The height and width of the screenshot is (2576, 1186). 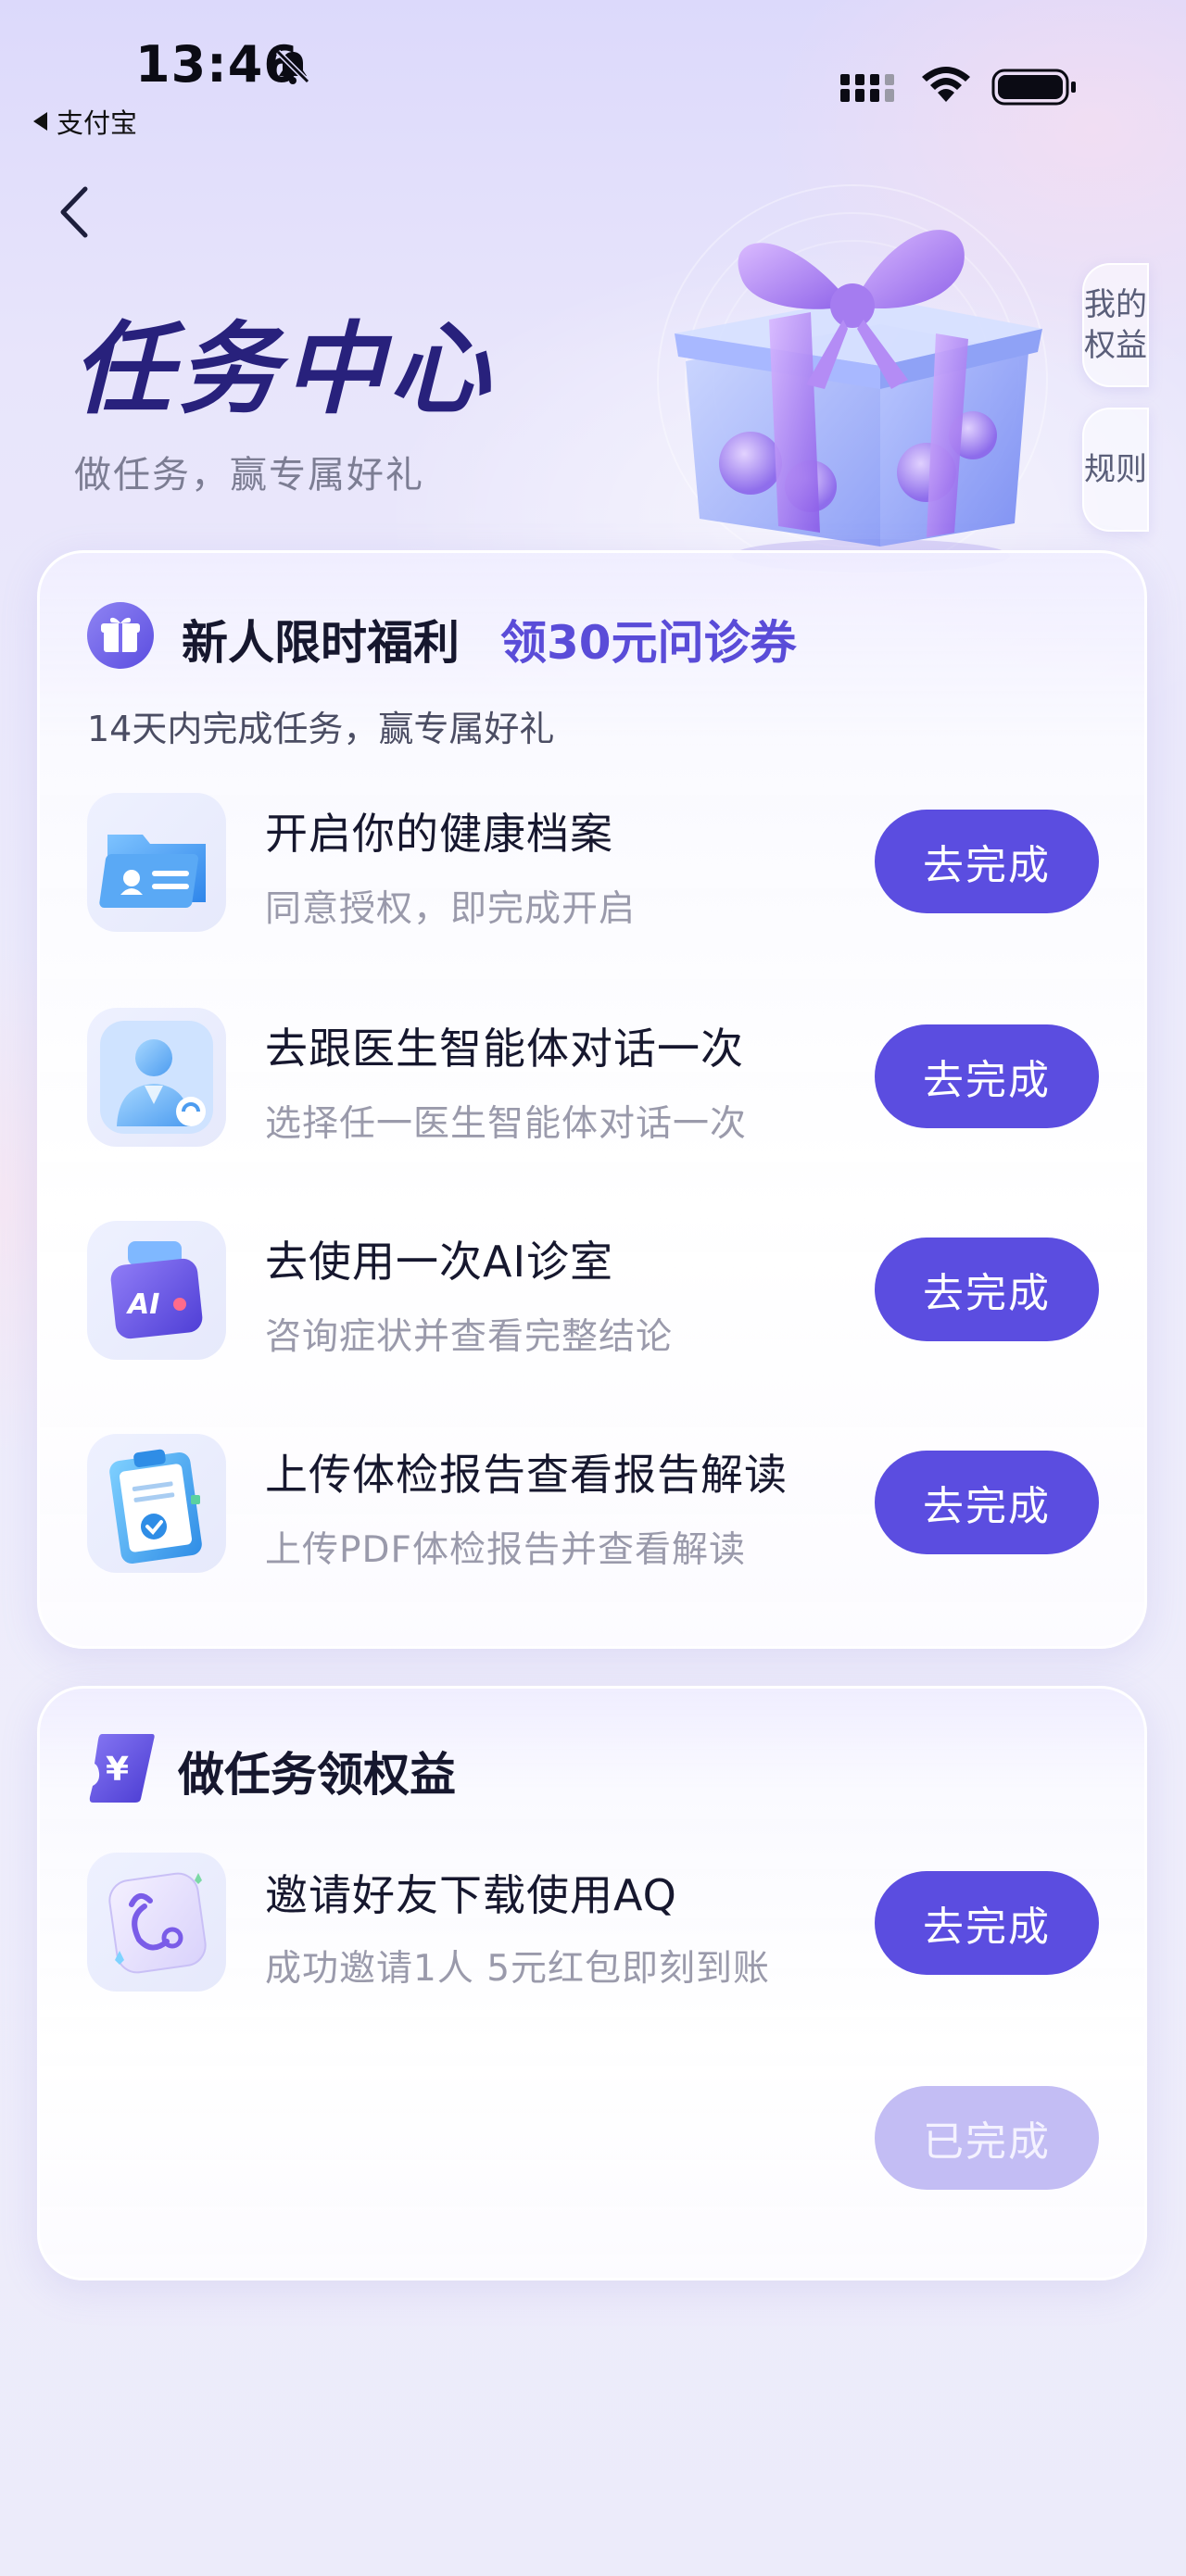 What do you see at coordinates (526, 1475) in the screenshot?
I see `task-title: 上传体检报告查看报告解读` at bounding box center [526, 1475].